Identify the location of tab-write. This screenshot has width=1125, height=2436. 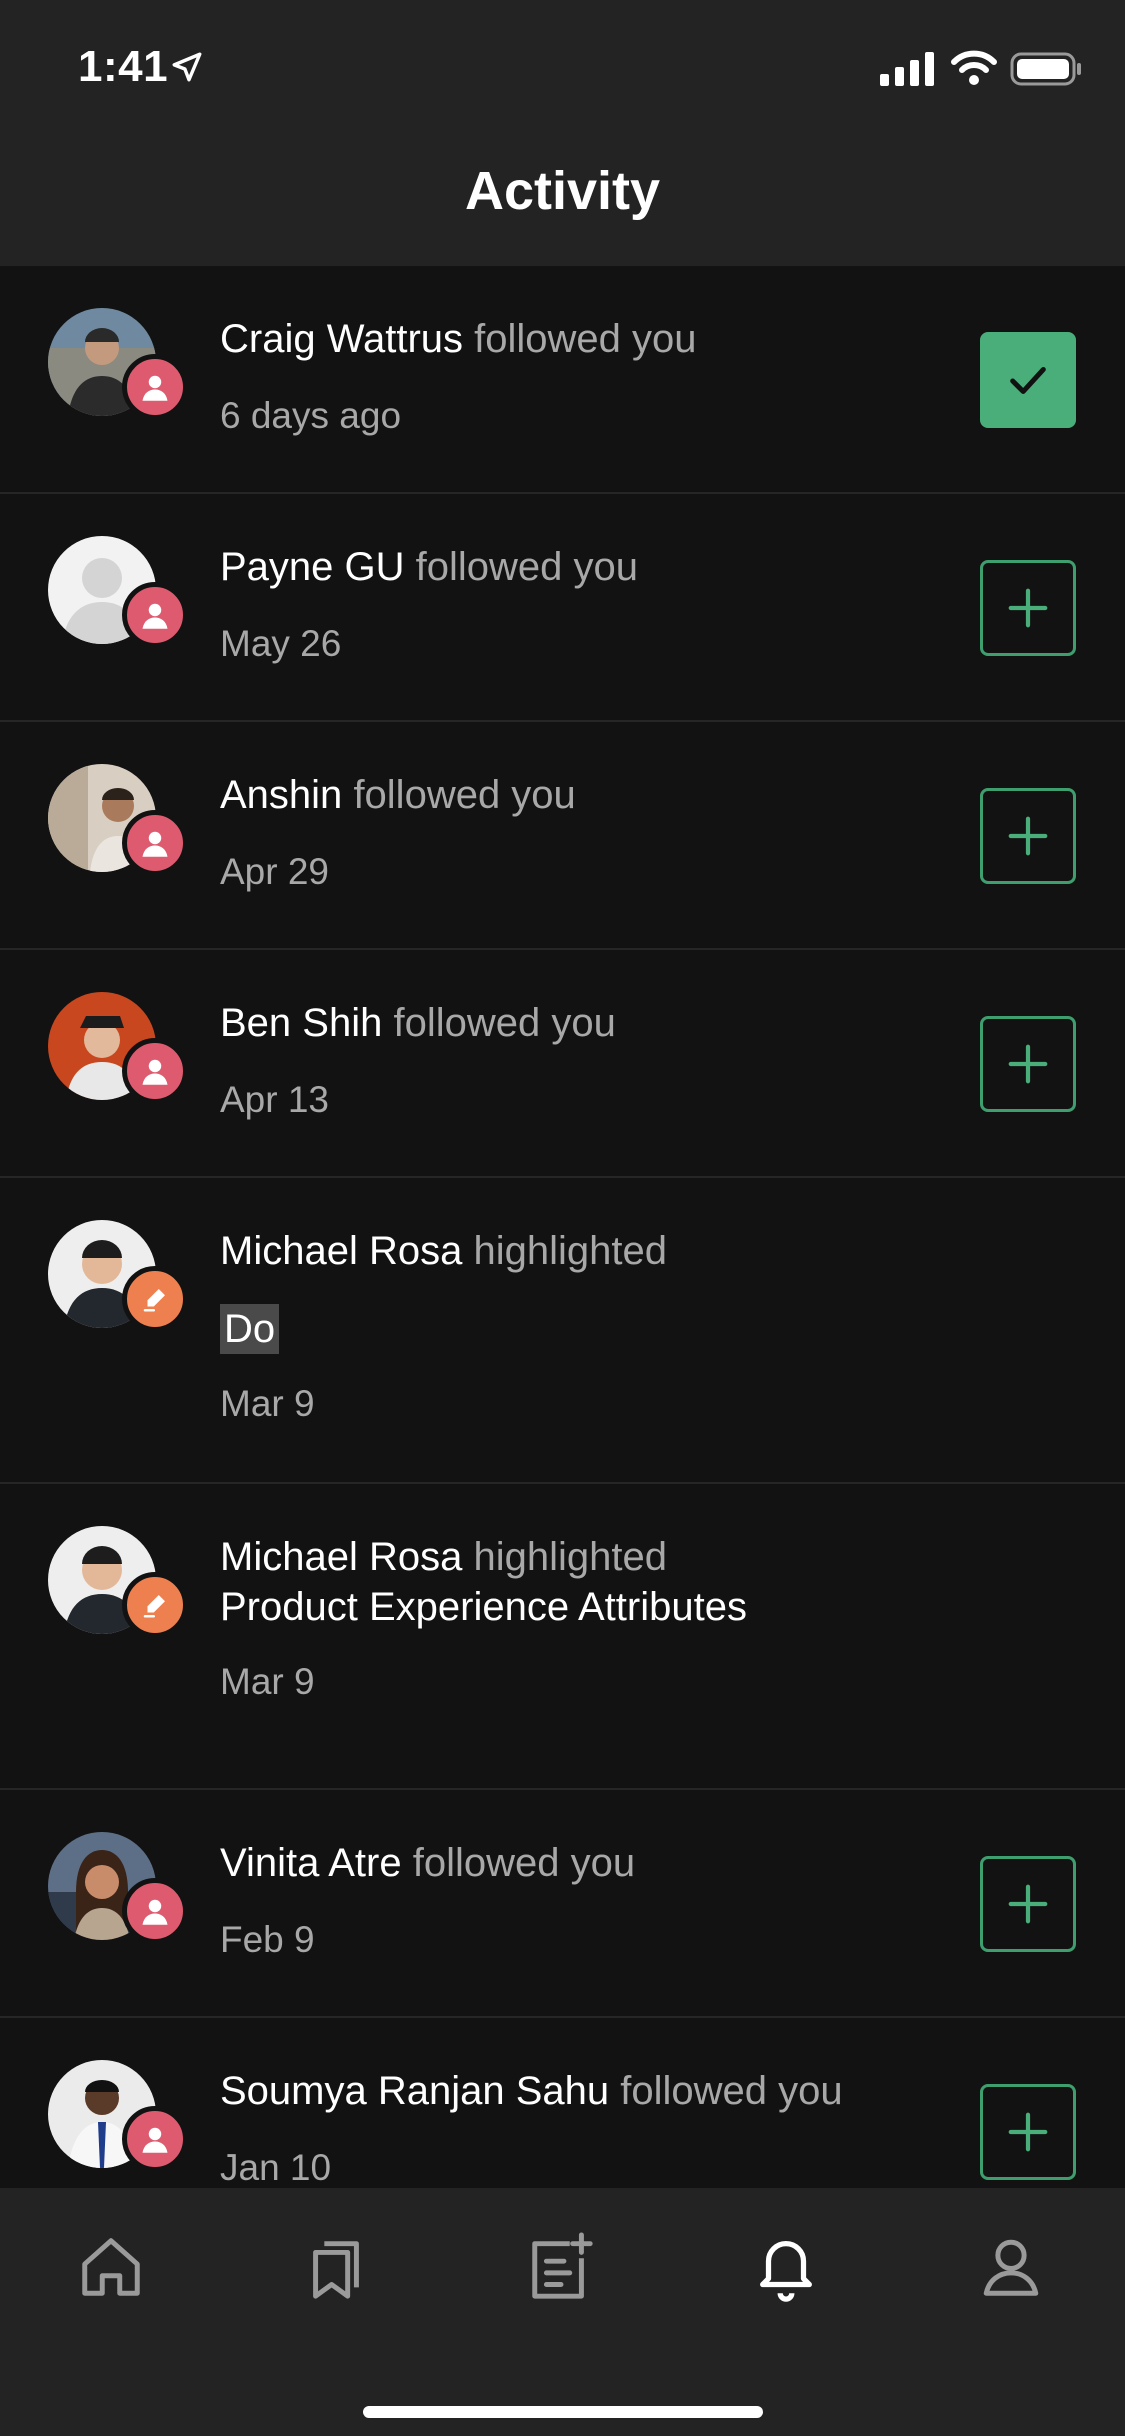
(561, 2267).